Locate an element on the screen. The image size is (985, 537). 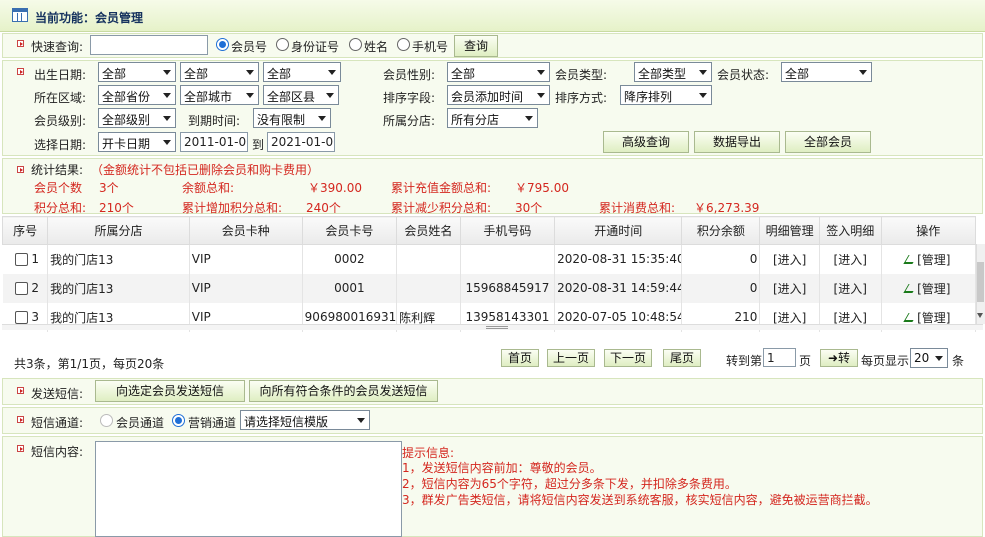
col-header: 签入明细 is located at coordinates (850, 230).